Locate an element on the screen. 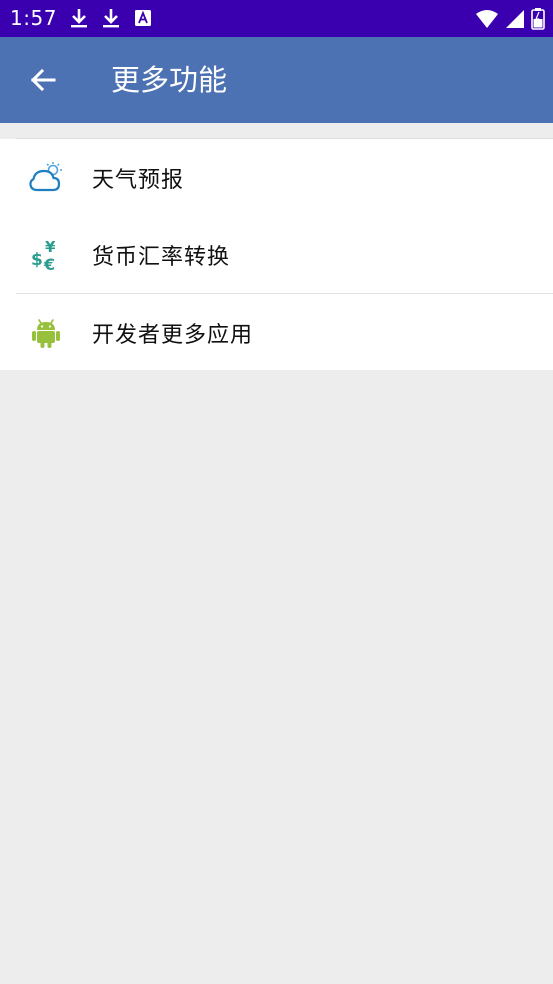  signal-icon is located at coordinates (515, 19).